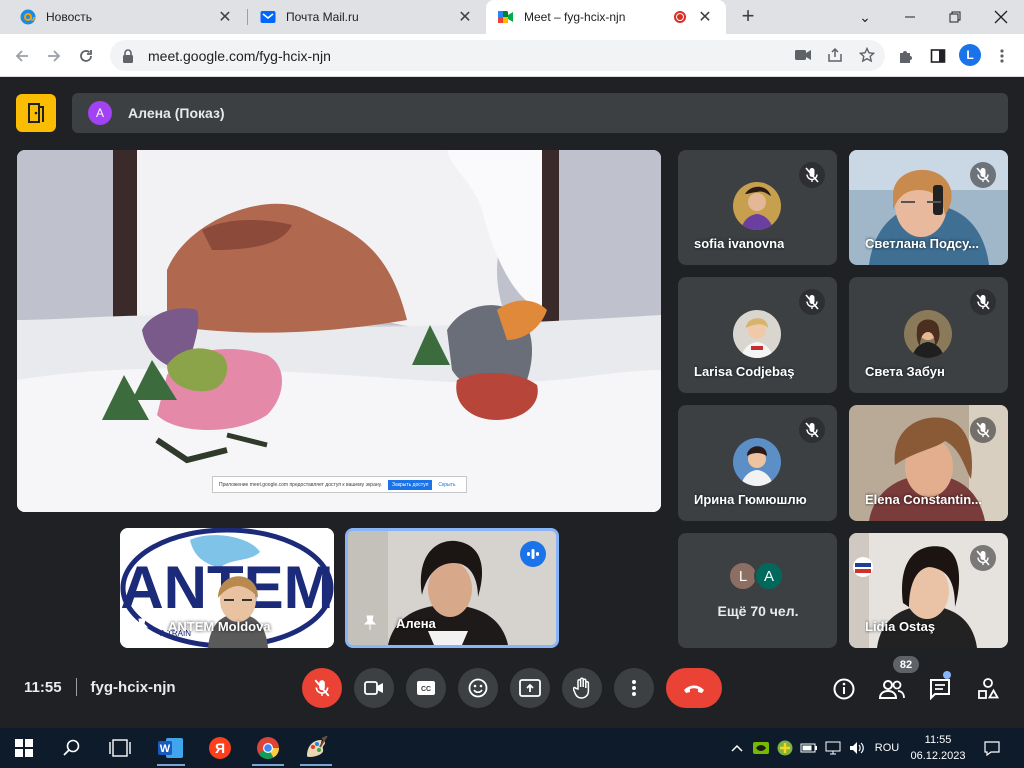  Describe the element at coordinates (992, 748) in the screenshot. I see `notifications-icon` at that location.